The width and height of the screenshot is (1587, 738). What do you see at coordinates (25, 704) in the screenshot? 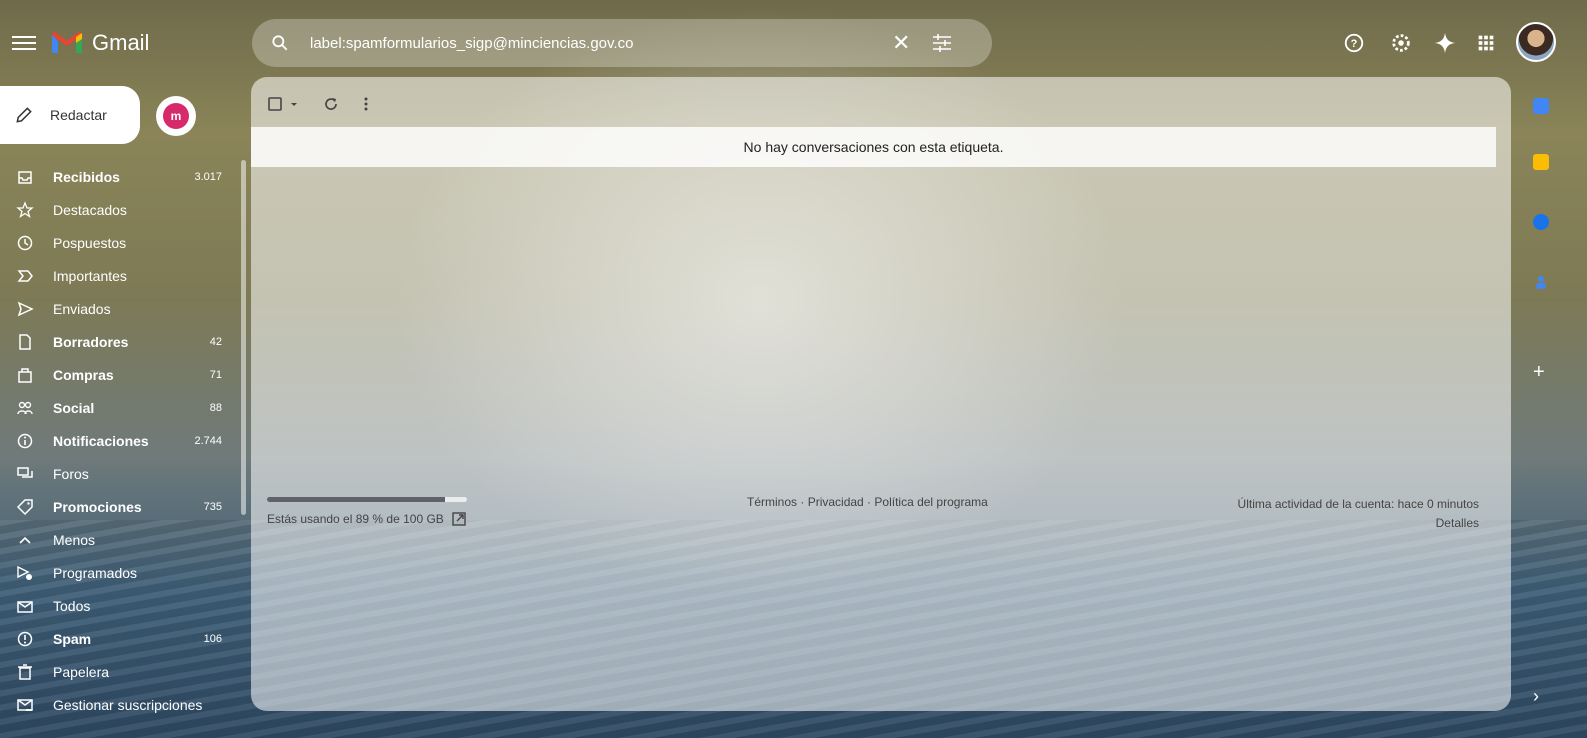
I see `subscriptions-icon` at bounding box center [25, 704].